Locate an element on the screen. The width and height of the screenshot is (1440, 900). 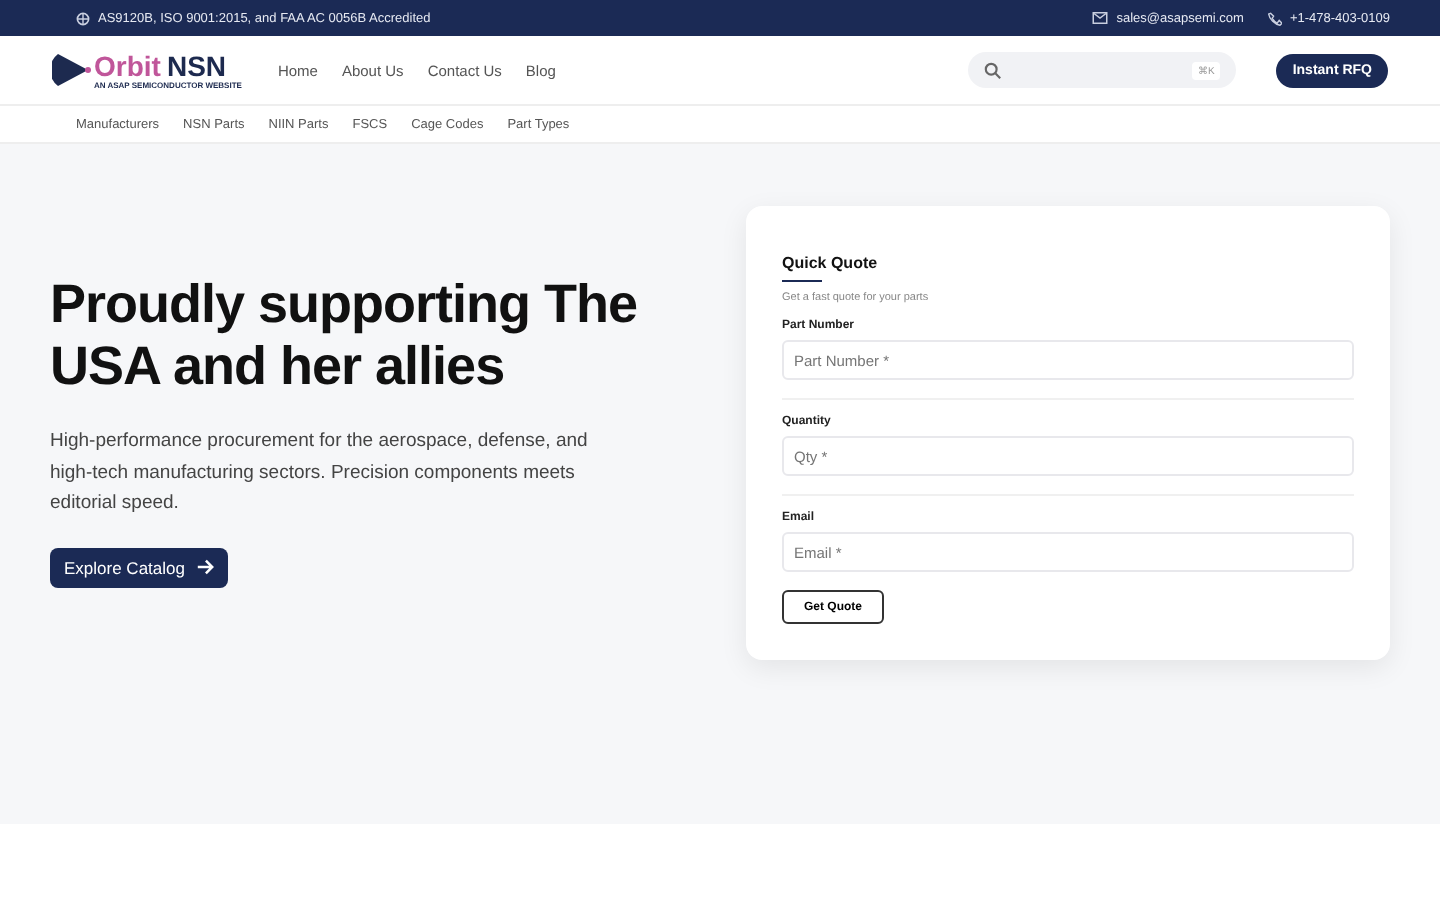
arrow-right-icon is located at coordinates (205, 567).